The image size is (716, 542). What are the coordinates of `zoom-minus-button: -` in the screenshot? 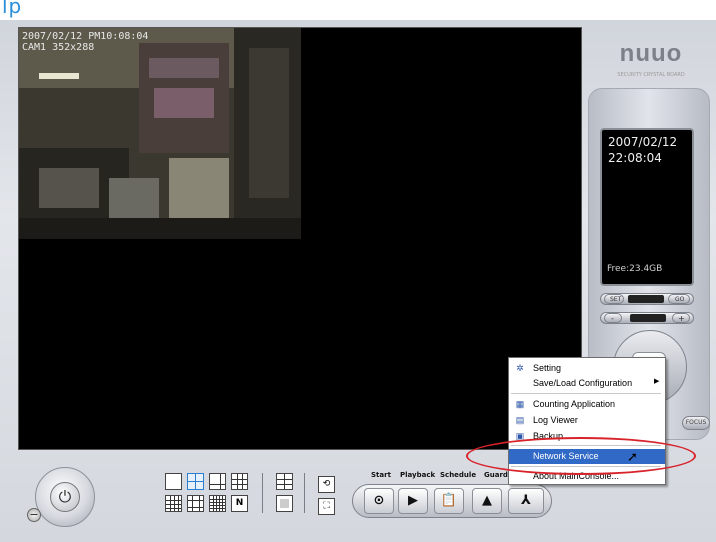 It's located at (613, 318).